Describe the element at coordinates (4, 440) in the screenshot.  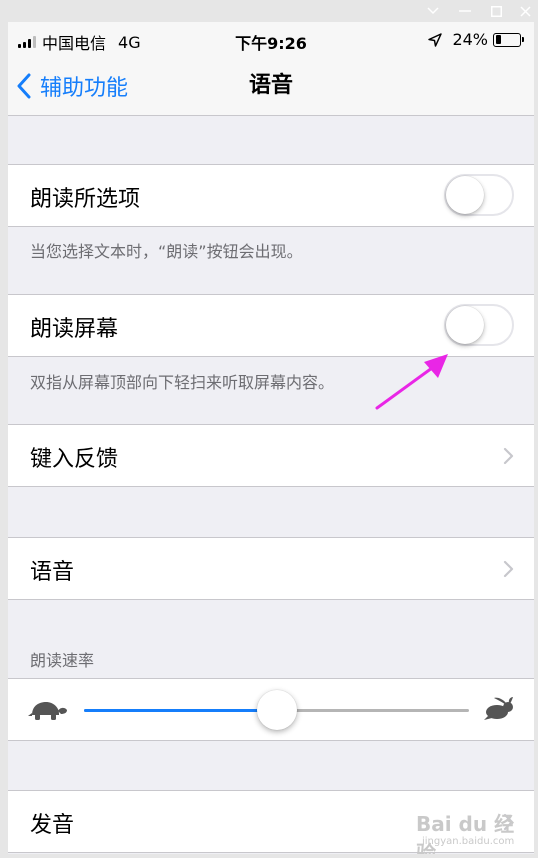
I see `window-frame-left` at that location.